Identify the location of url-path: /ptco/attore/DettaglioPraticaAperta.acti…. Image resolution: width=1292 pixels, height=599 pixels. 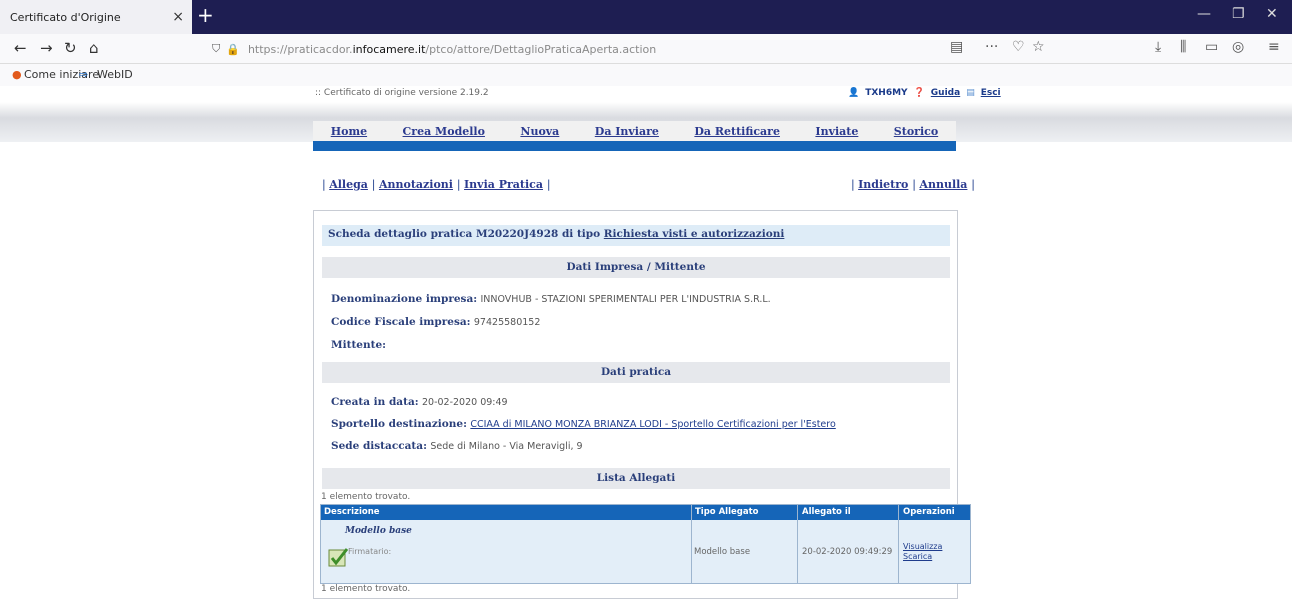
(541, 49).